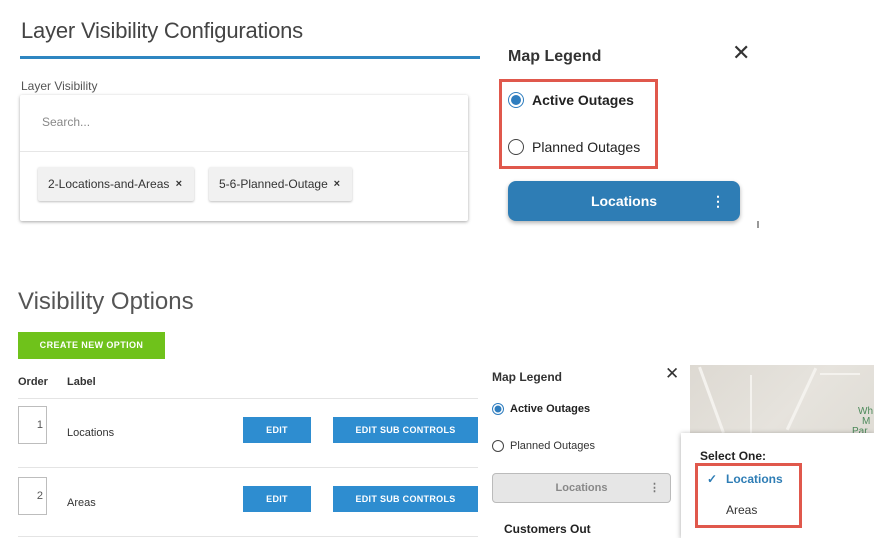  Describe the element at coordinates (91, 345) in the screenshot. I see `create-new-option-button: CREATE NEW OPTION` at that location.